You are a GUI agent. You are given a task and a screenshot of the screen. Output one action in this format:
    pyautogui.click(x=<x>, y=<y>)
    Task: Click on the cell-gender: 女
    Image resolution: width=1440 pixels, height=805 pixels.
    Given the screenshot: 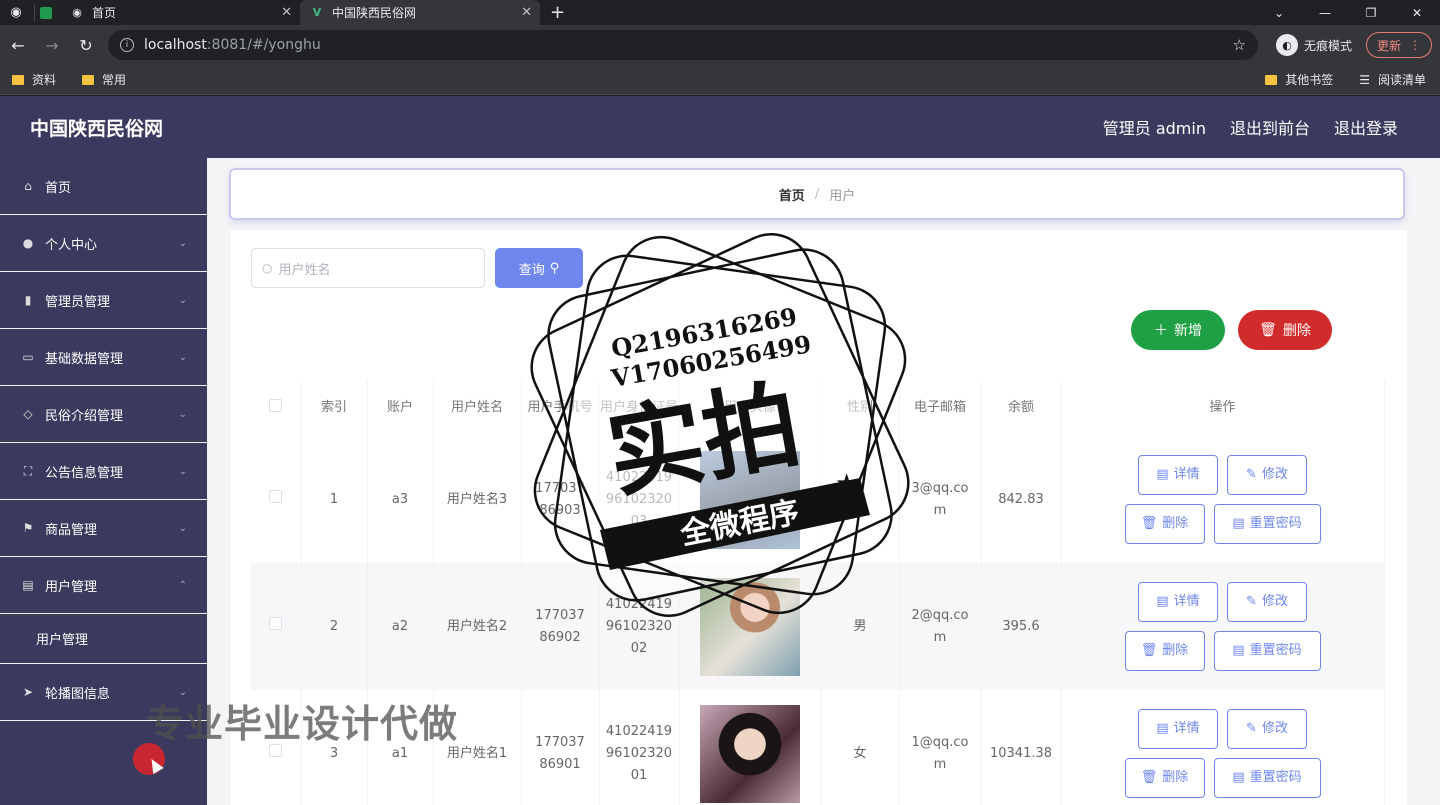 What is the action you would take?
    pyautogui.click(x=860, y=747)
    